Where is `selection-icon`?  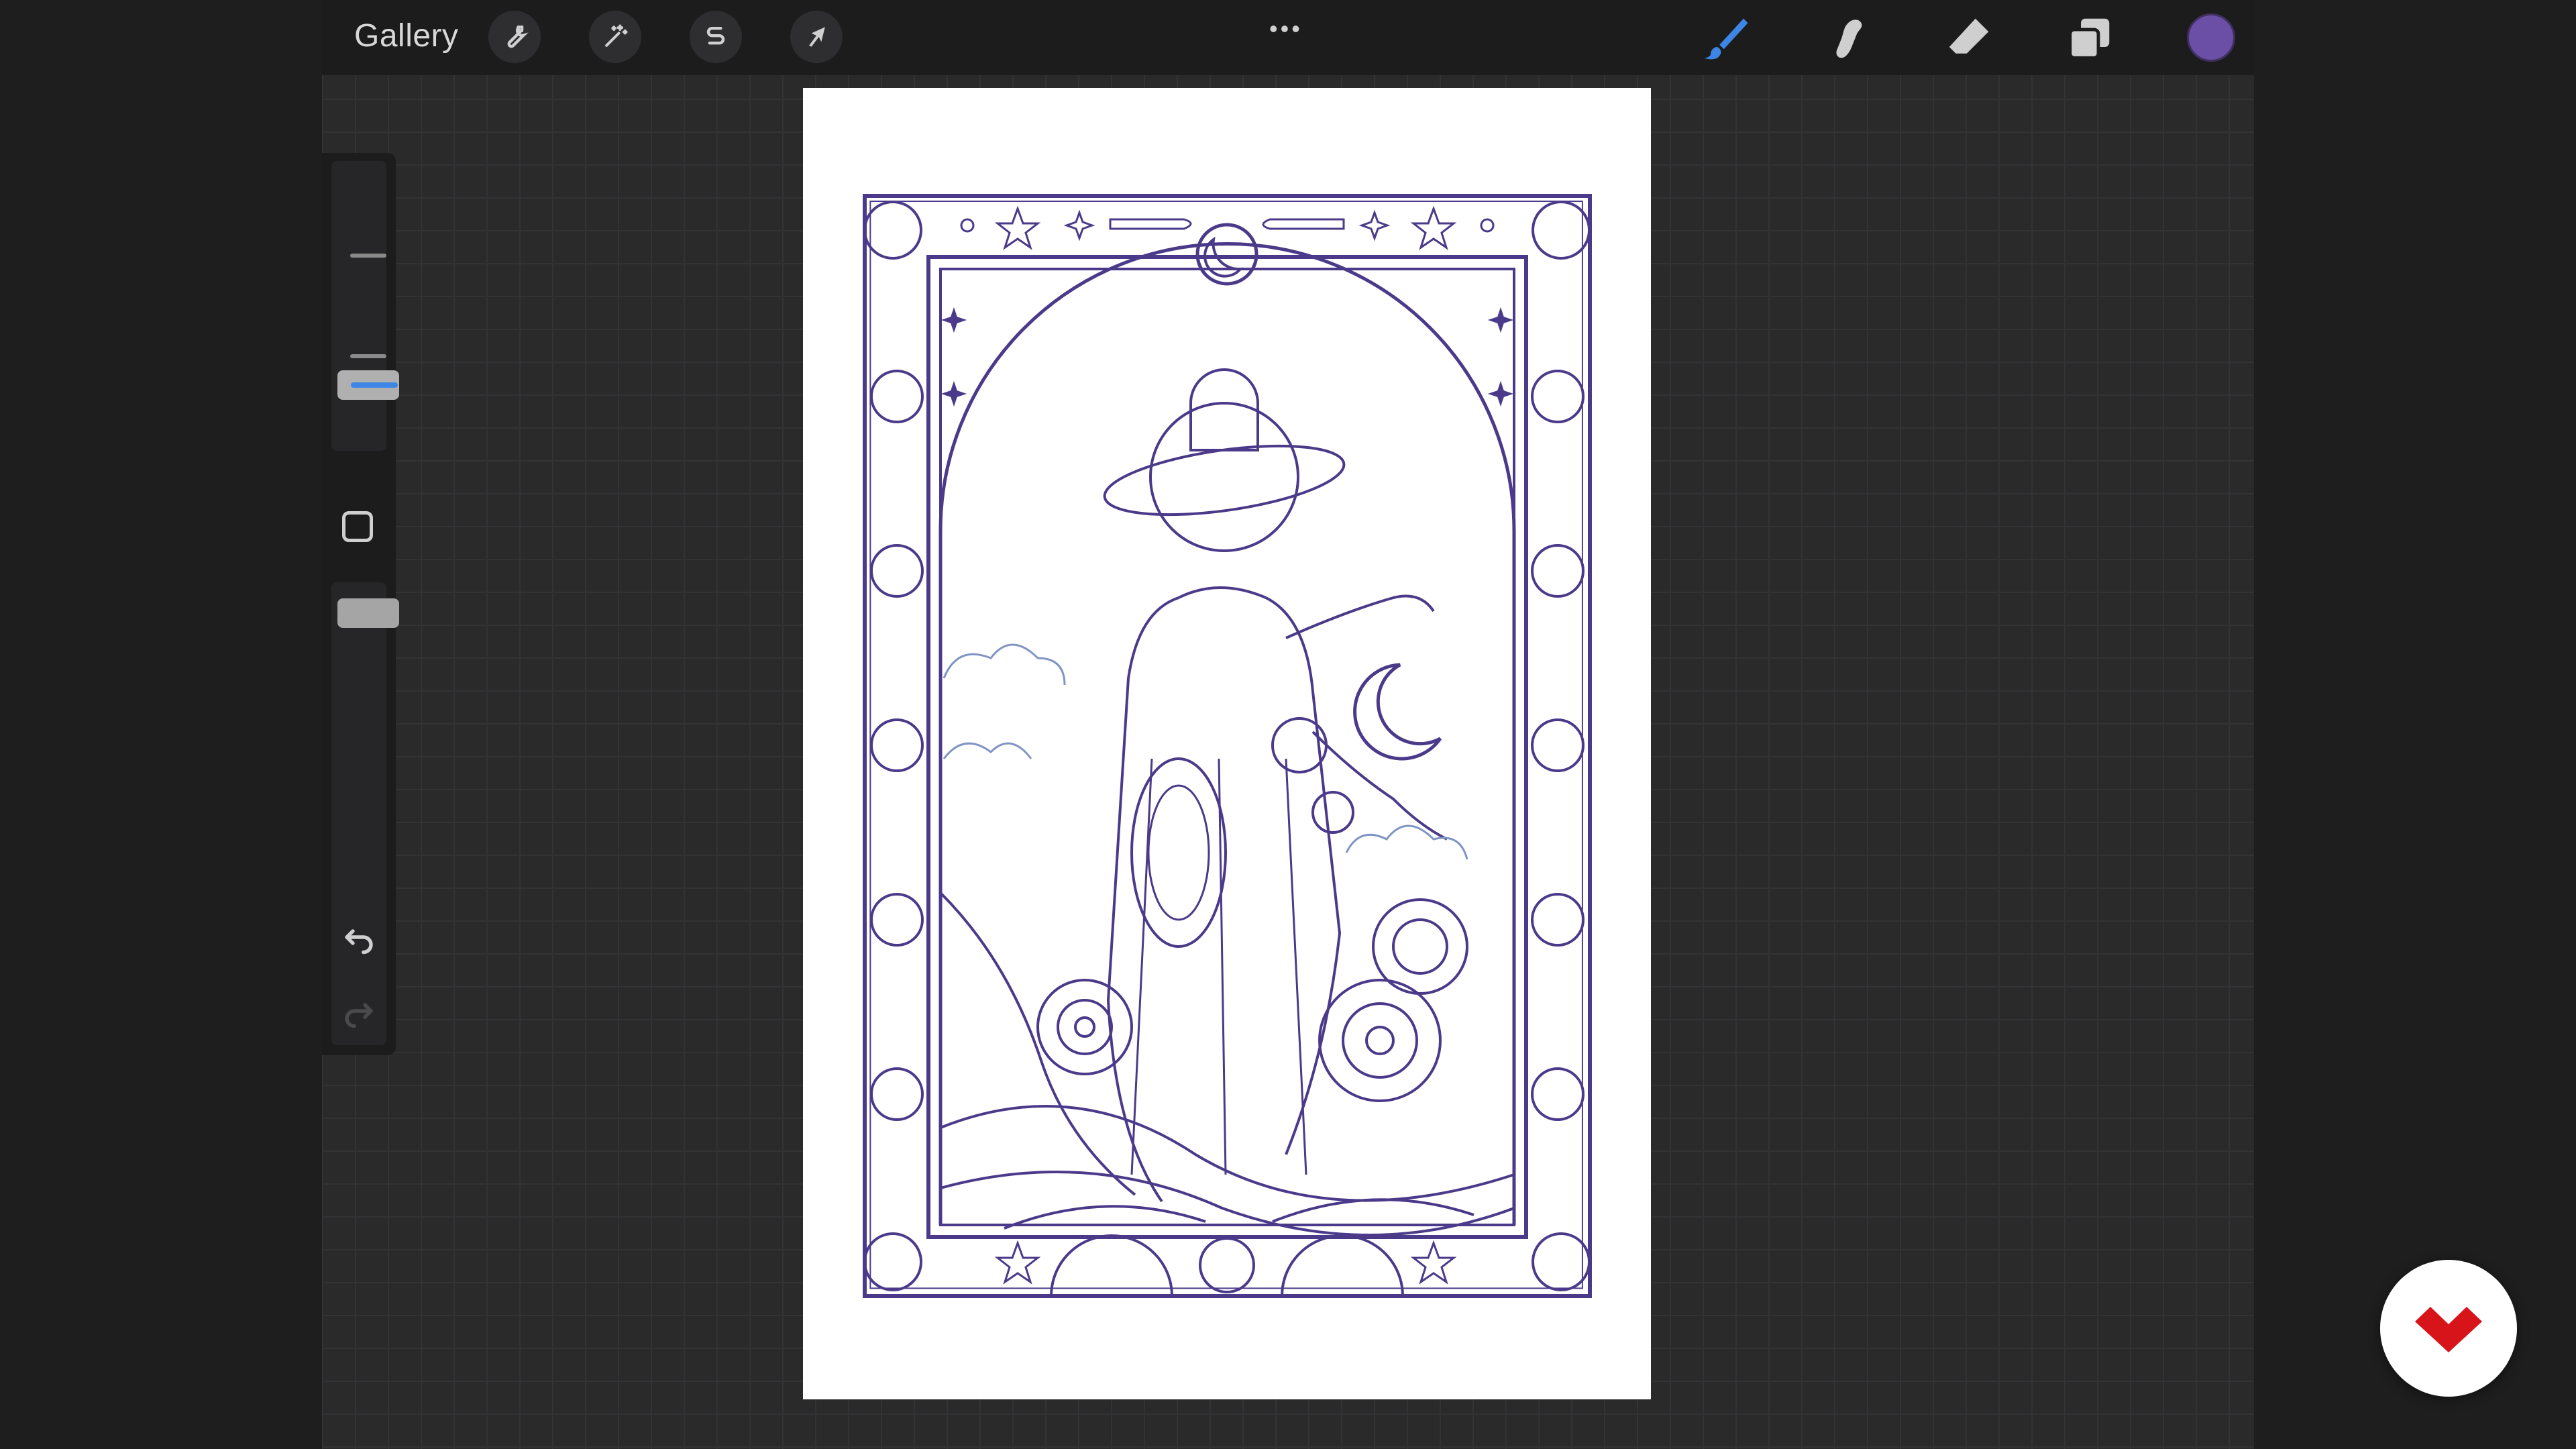
selection-icon is located at coordinates (715, 35).